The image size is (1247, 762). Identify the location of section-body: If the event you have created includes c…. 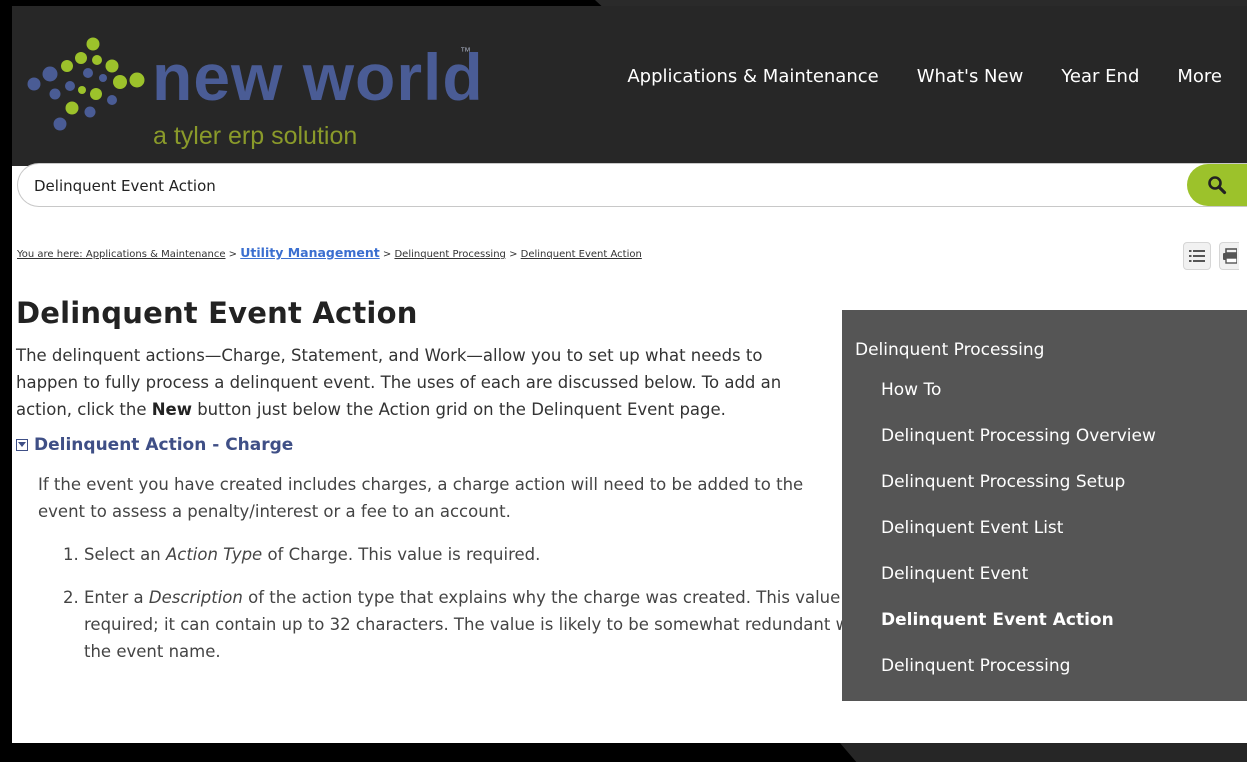
(421, 498).